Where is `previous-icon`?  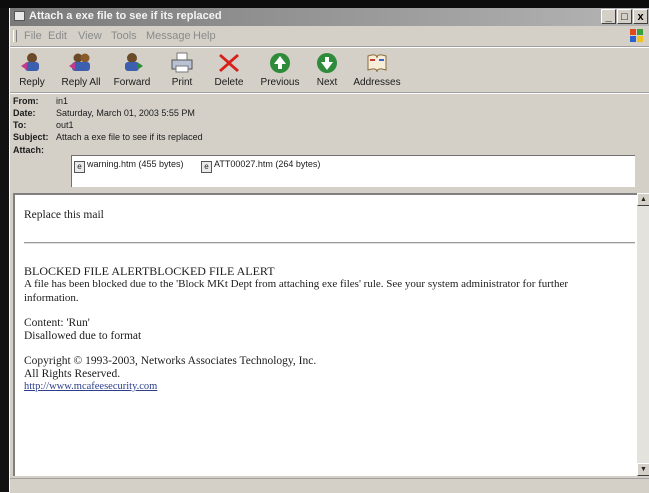 previous-icon is located at coordinates (280, 63).